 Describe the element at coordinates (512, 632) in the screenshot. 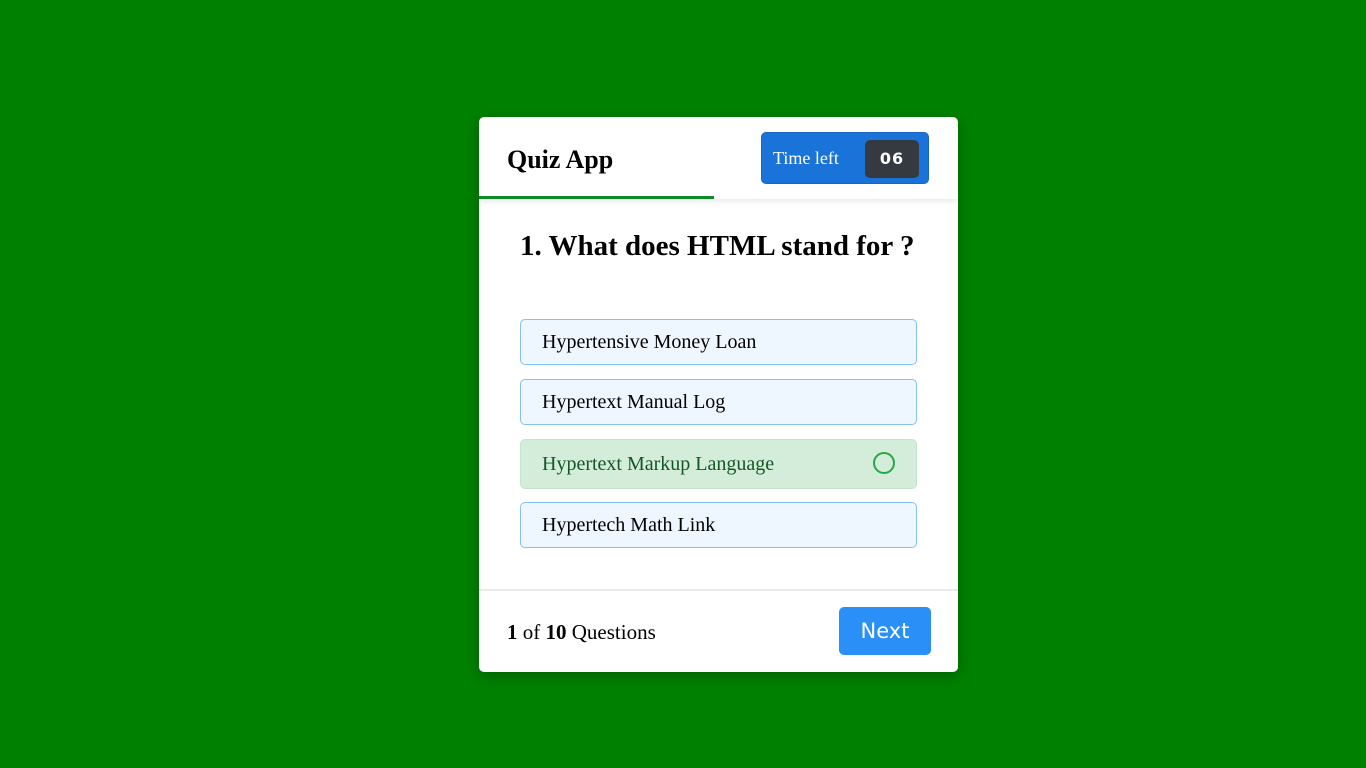

I see `current-question-number: 1` at that location.